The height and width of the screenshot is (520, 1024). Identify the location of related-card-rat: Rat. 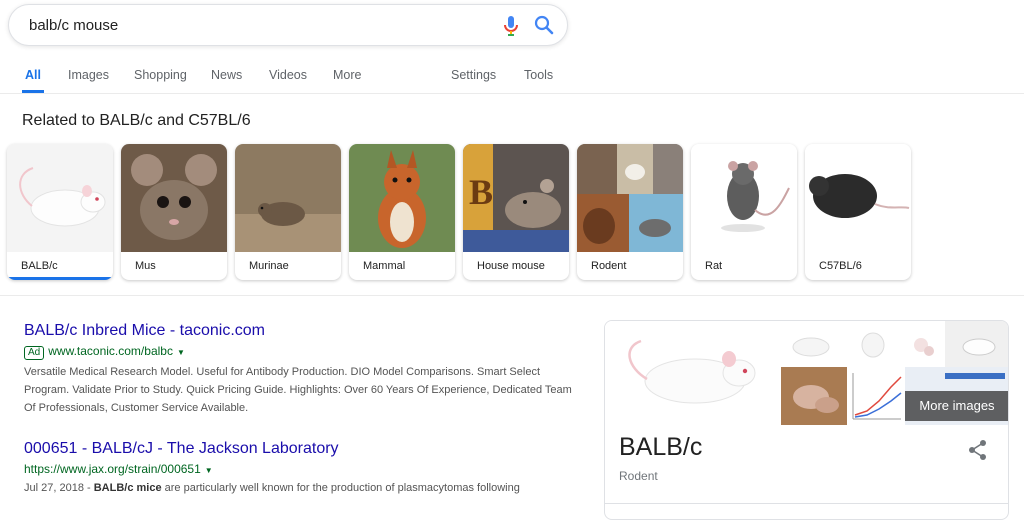
(744, 212).